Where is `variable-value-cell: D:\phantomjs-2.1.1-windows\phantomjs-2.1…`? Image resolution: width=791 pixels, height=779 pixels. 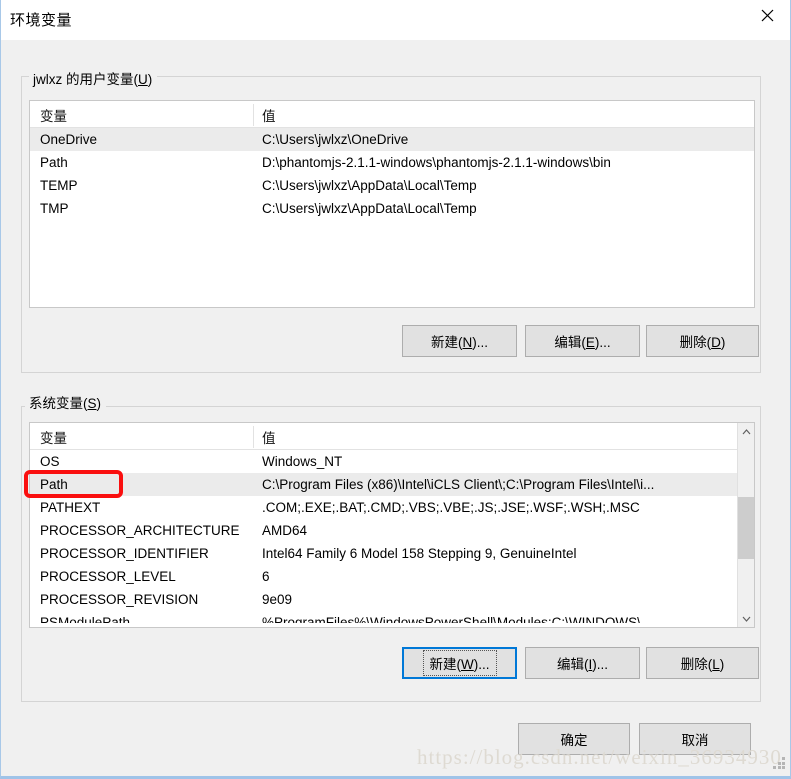
variable-value-cell: D:\phantomjs-2.1.1-windows\phantomjs-2.1… is located at coordinates (436, 162).